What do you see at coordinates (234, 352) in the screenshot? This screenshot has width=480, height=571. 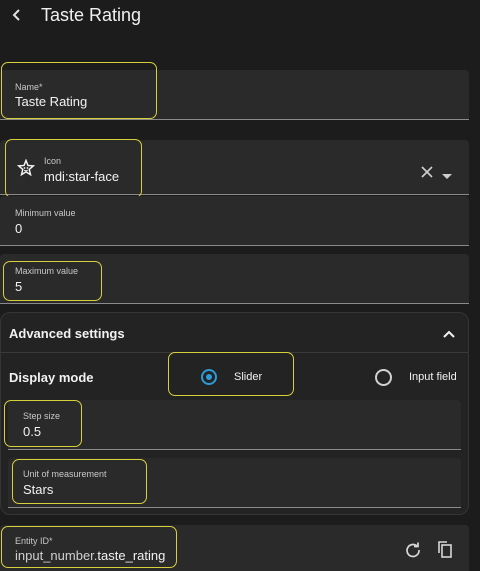 I see `divider` at bounding box center [234, 352].